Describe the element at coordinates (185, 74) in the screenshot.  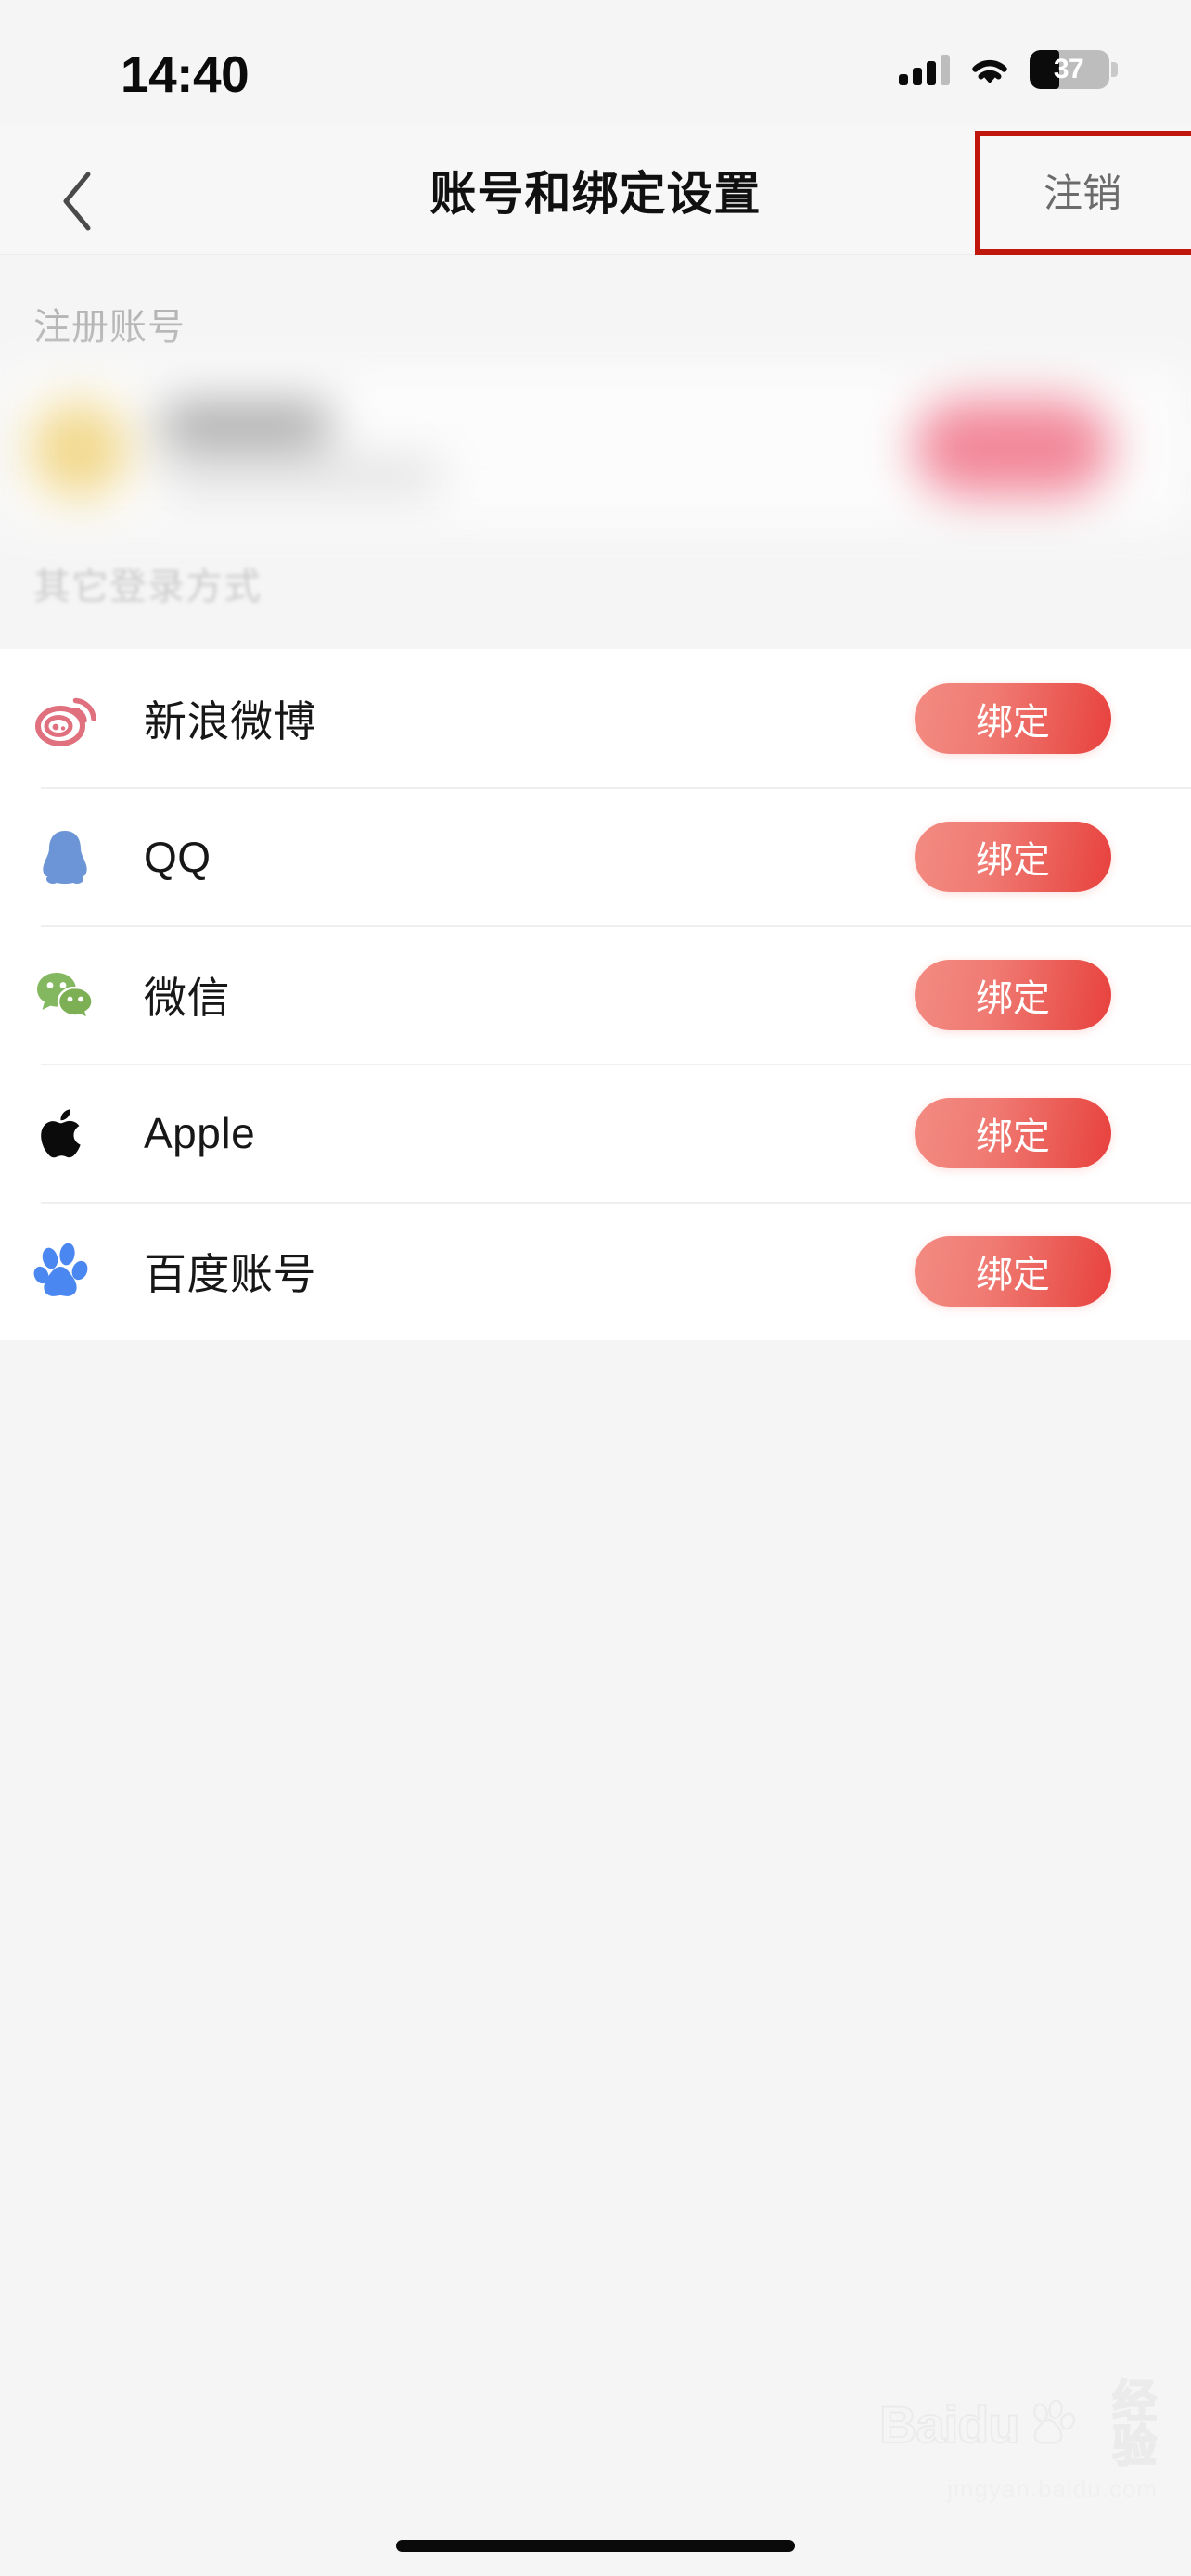
I see `status-bar-clock: 14:40` at that location.